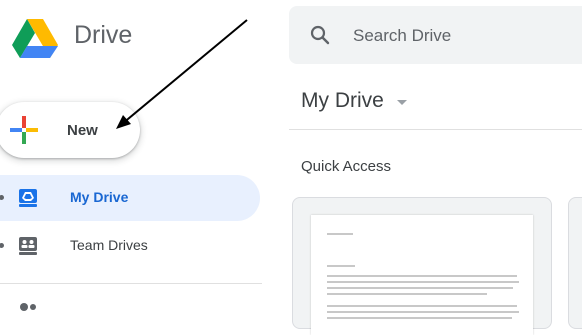 This screenshot has height=335, width=582. What do you see at coordinates (35, 38) in the screenshot?
I see `google-drive-logo-icon` at bounding box center [35, 38].